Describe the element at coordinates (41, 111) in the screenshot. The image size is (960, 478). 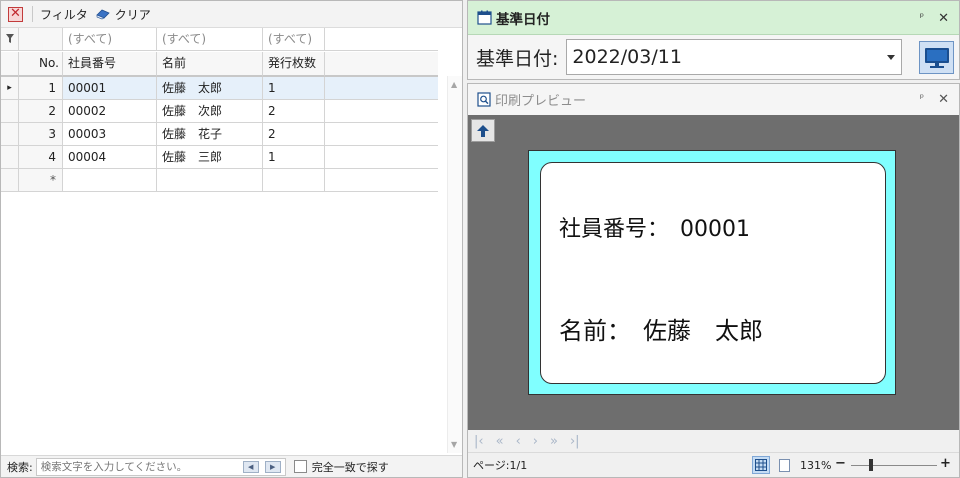
I see `cell-no: 2` at that location.